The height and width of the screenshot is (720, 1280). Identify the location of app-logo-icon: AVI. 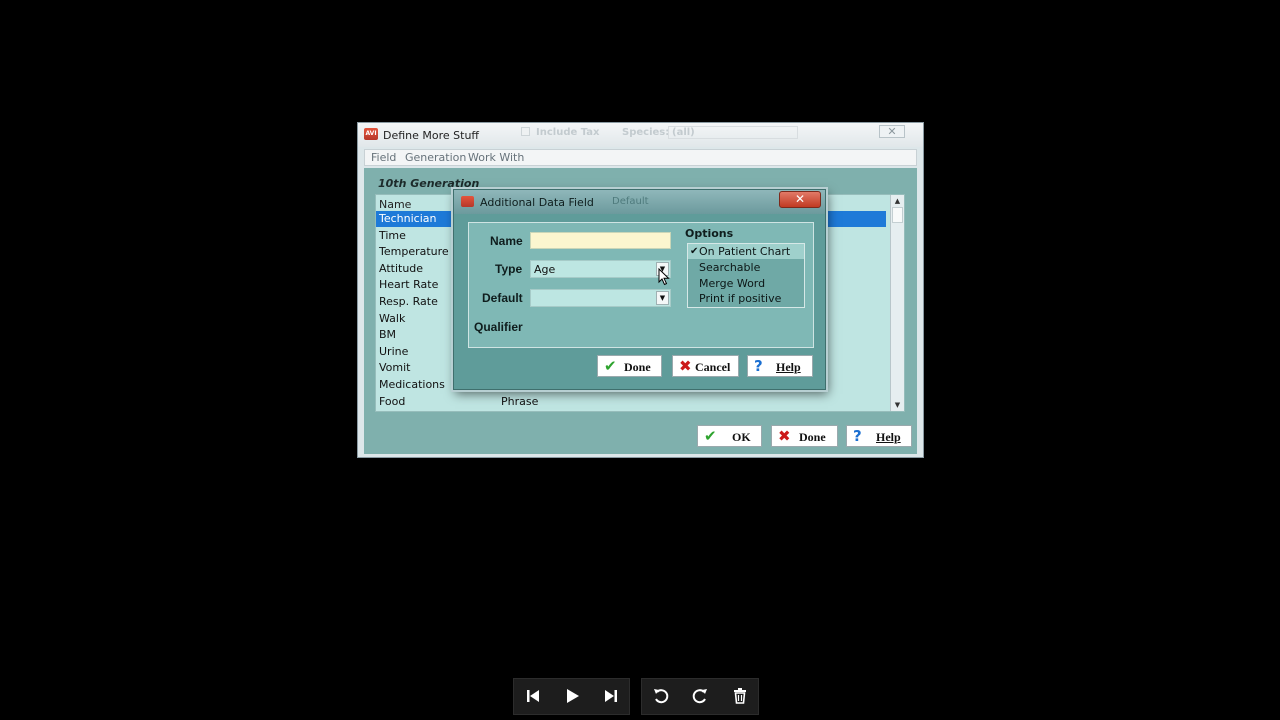
(371, 134).